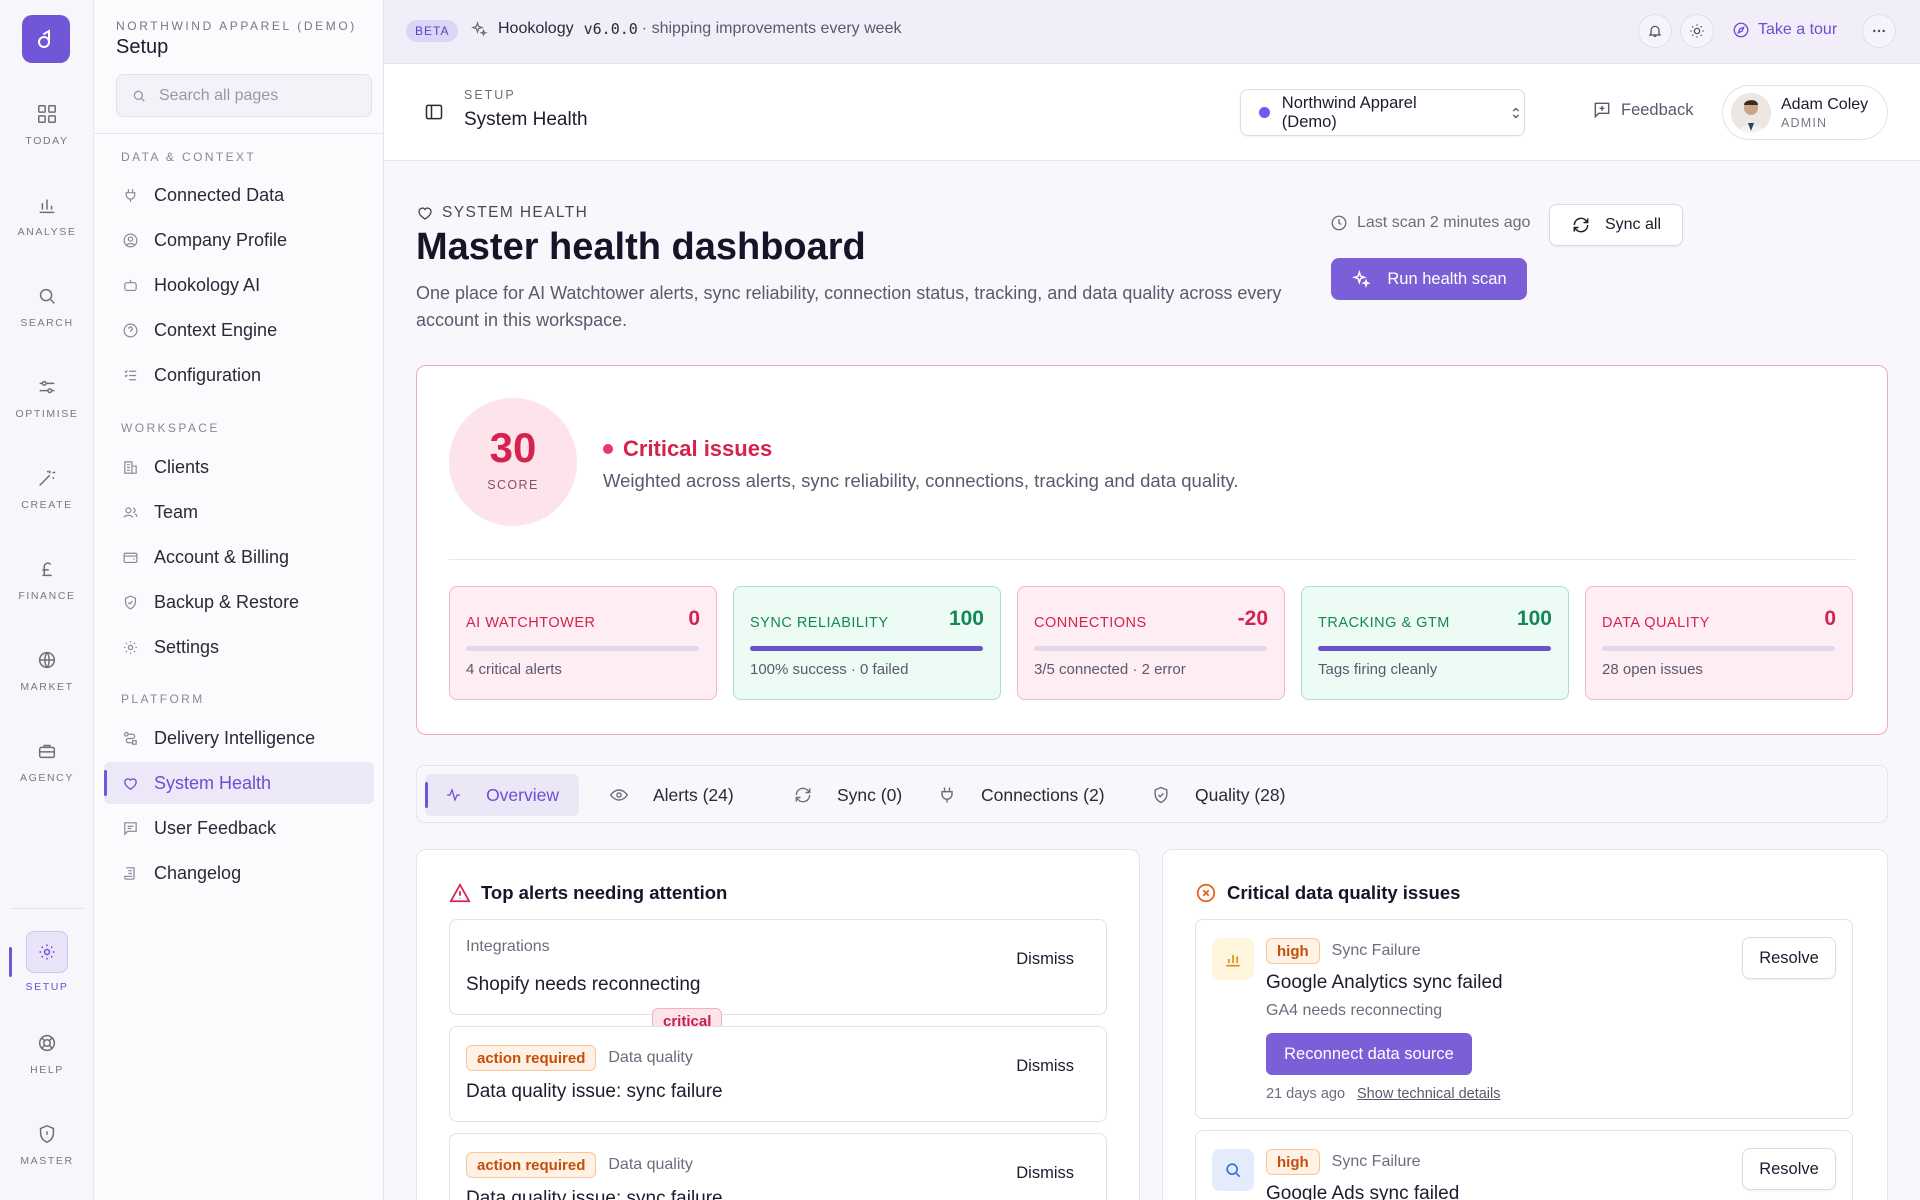  I want to click on tab-connections: Connections (2), so click(1021, 795).